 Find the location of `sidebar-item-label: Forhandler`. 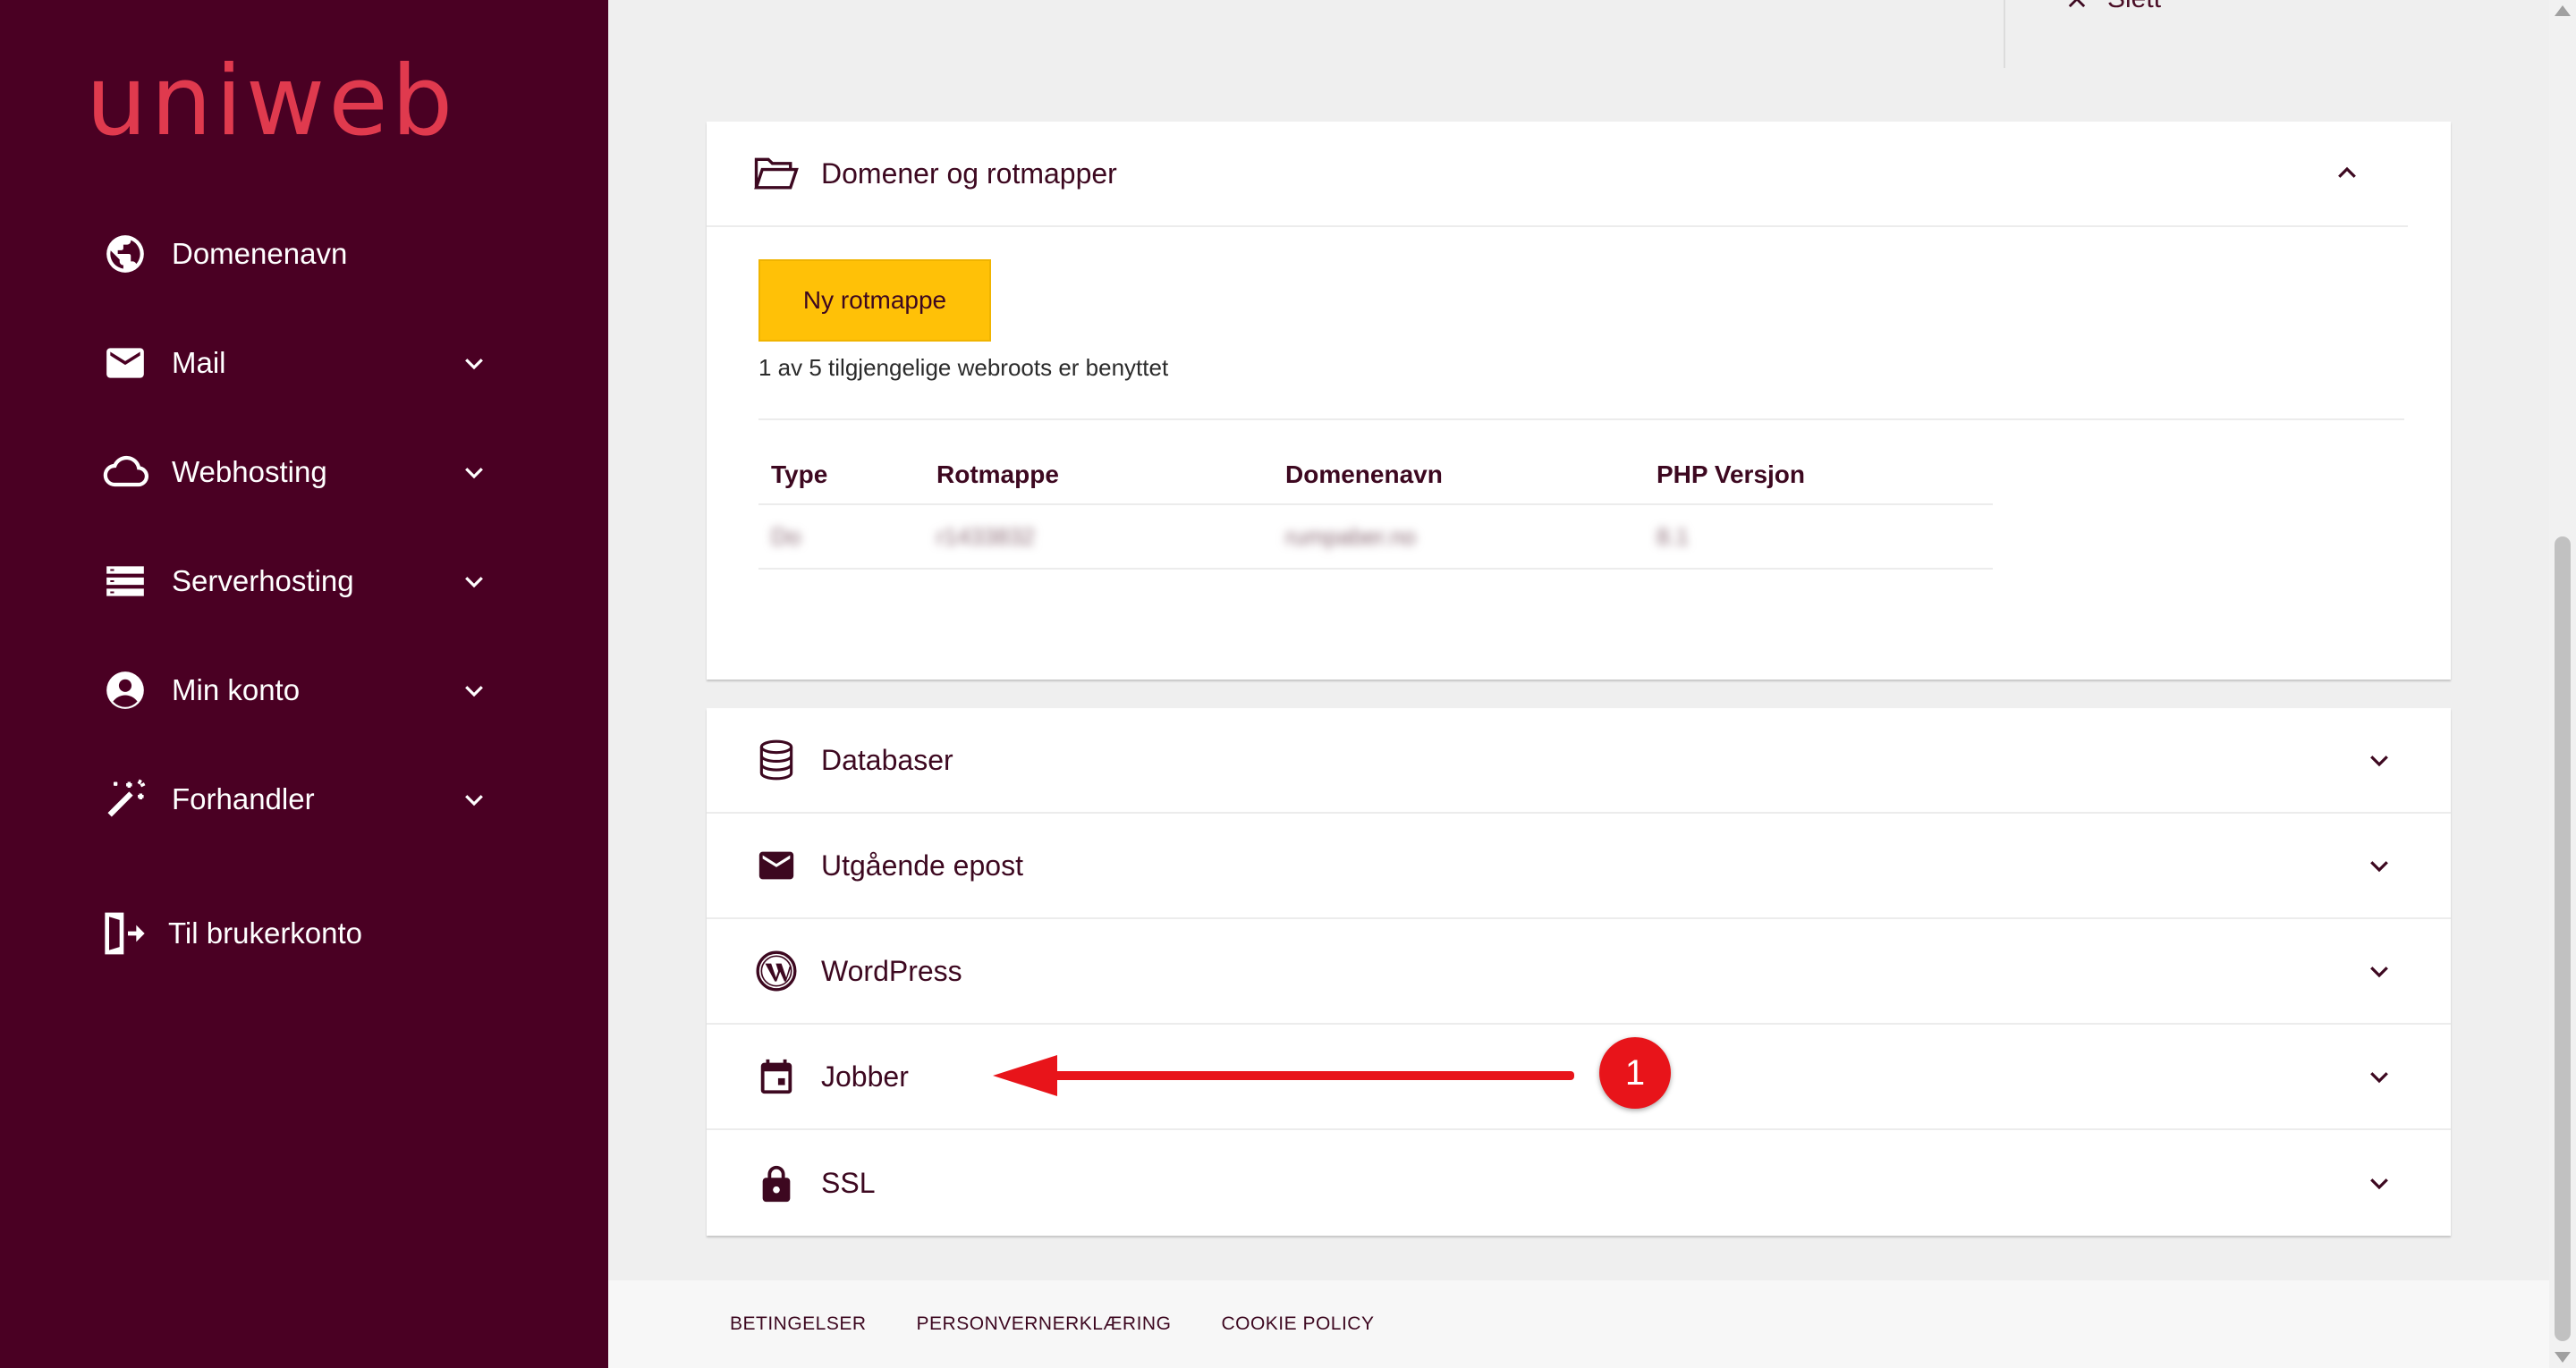

sidebar-item-label: Forhandler is located at coordinates (243, 799).